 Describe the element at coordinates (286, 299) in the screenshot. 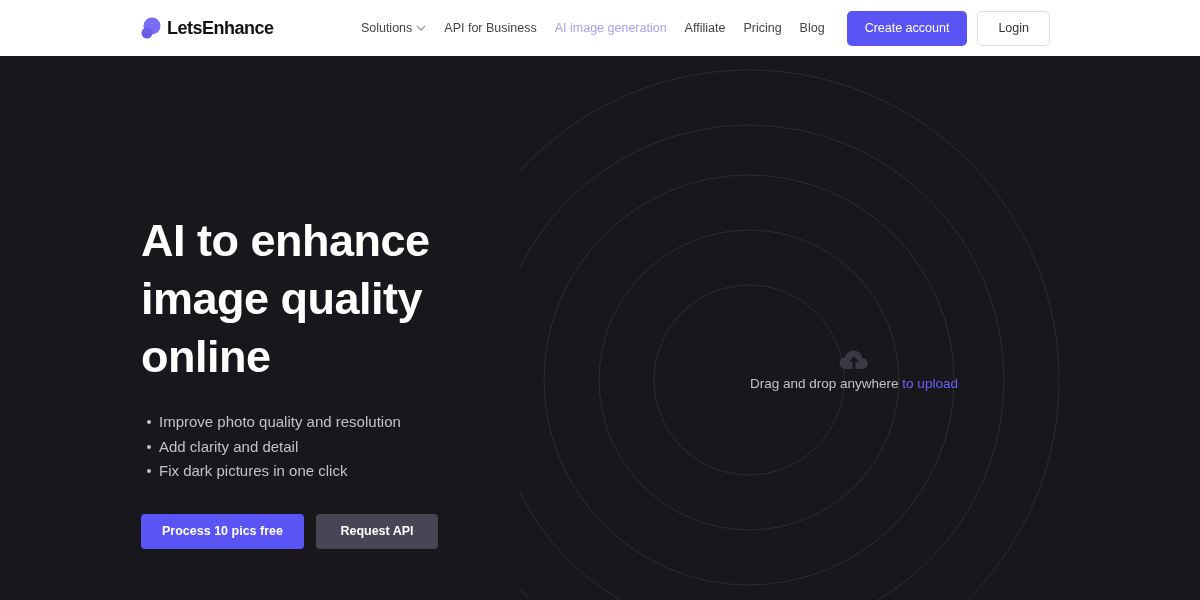

I see `hero-title: AI to enhance image quality online` at that location.